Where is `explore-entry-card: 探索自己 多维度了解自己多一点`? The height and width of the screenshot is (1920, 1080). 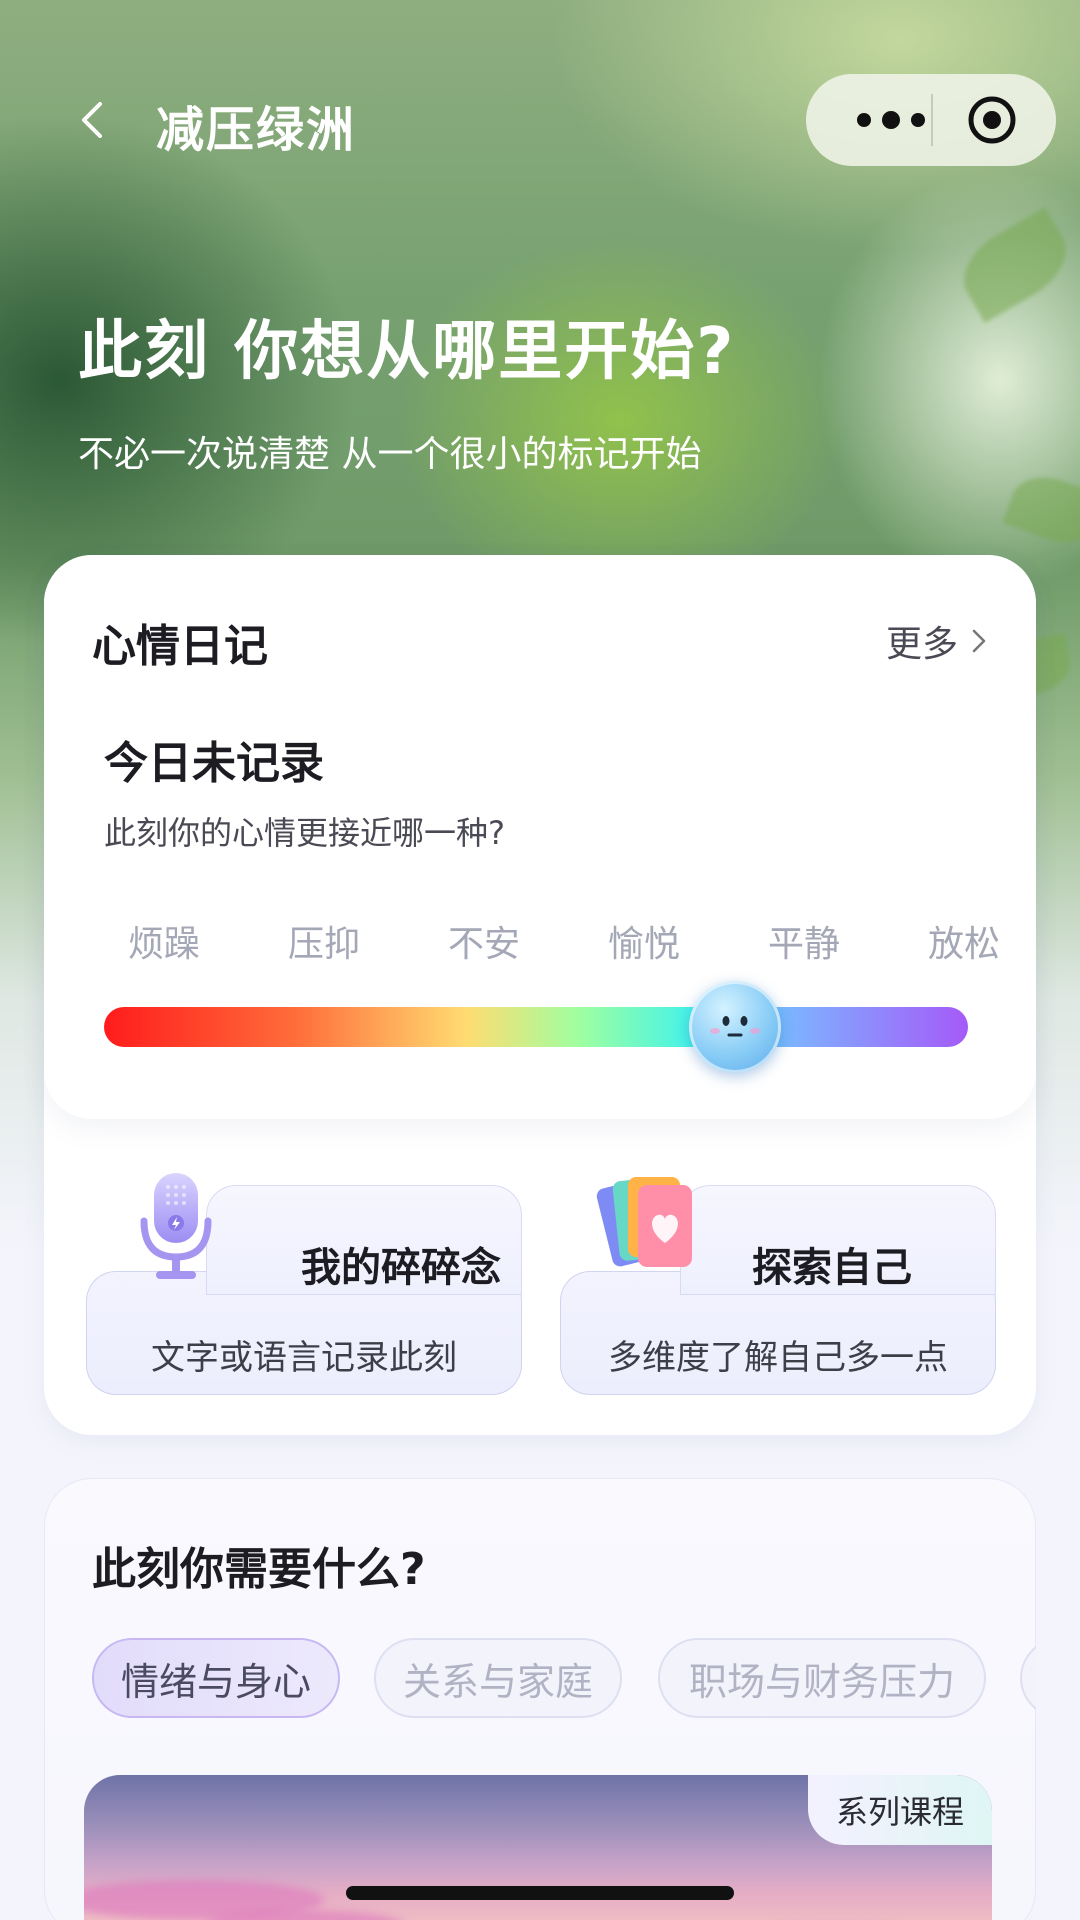
explore-entry-card: 探索自己 多维度了解自己多一点 is located at coordinates (778, 1286).